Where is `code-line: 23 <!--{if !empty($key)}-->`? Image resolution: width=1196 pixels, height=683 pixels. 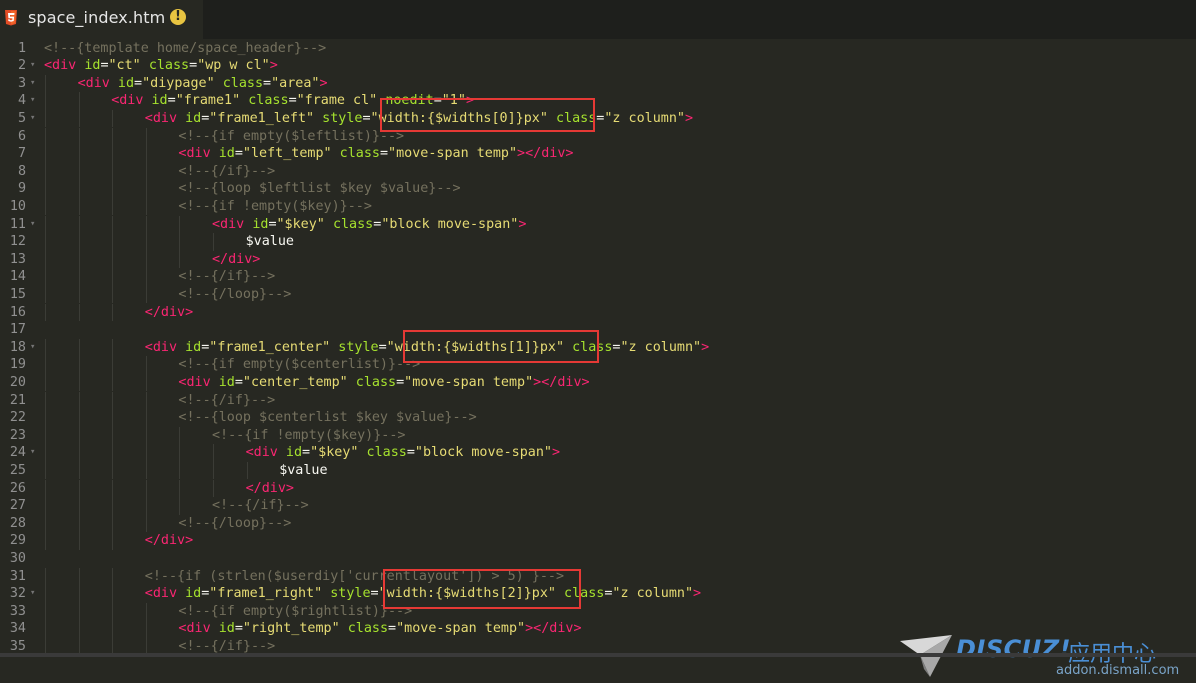 code-line: 23 <!--{if !empty($key)}--> is located at coordinates (598, 435).